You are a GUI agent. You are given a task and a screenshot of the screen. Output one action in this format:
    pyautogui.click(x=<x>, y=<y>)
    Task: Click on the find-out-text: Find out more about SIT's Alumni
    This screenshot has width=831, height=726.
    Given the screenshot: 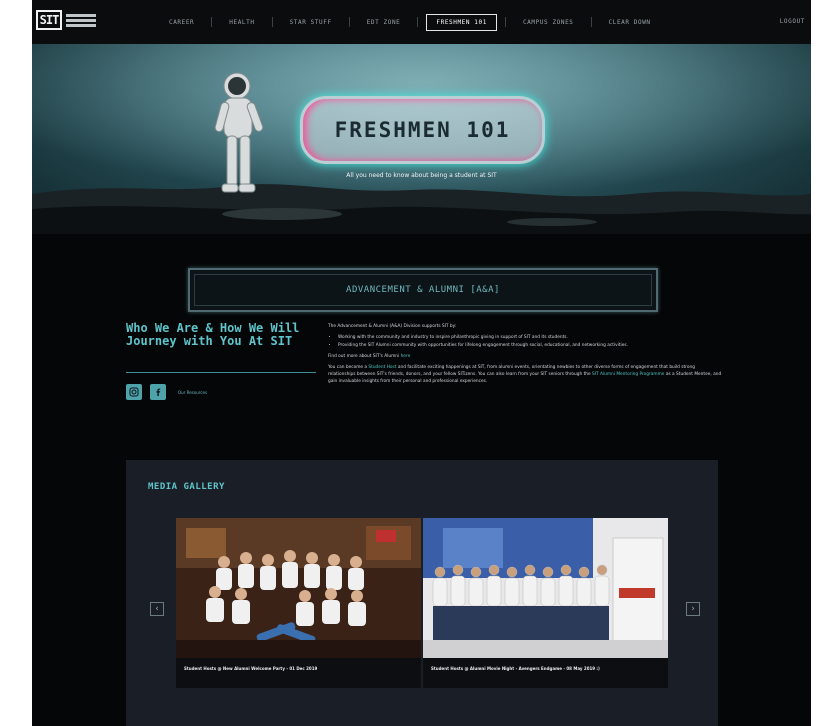 What is the action you would take?
    pyautogui.click(x=364, y=356)
    